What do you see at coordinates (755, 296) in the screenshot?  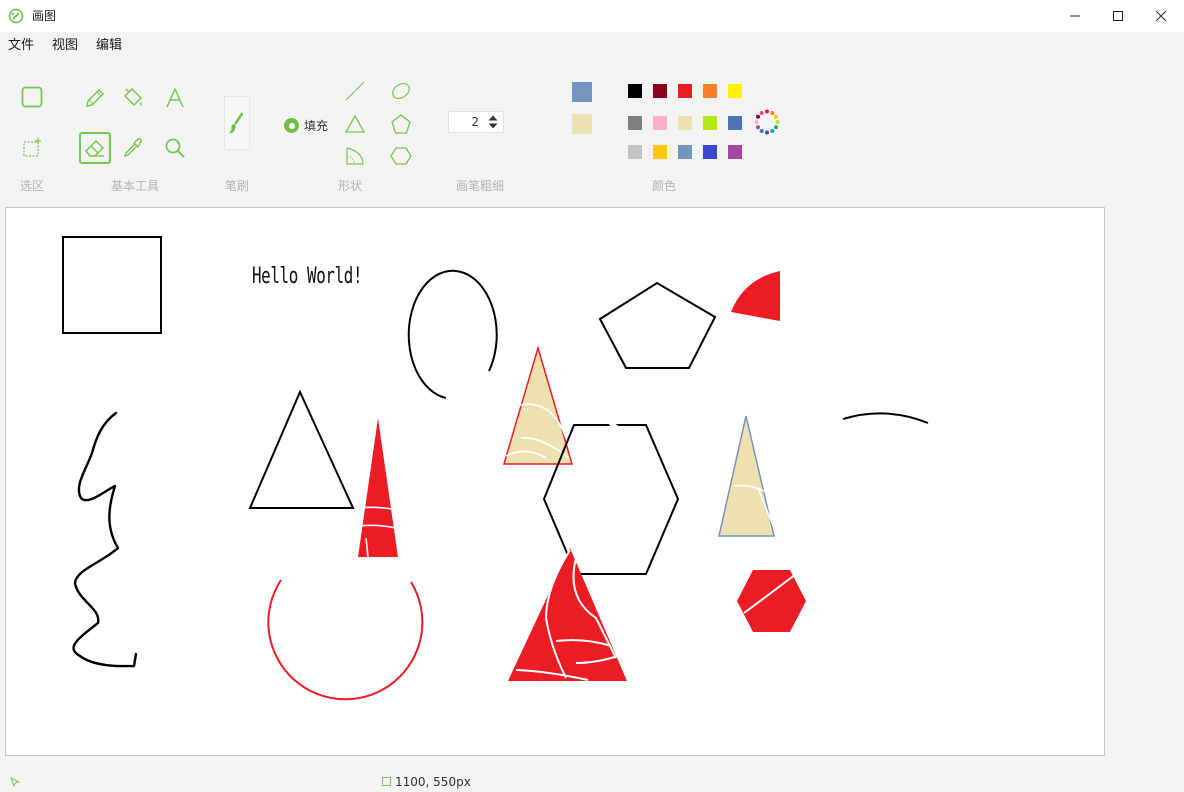 I see `red-sector-shape` at bounding box center [755, 296].